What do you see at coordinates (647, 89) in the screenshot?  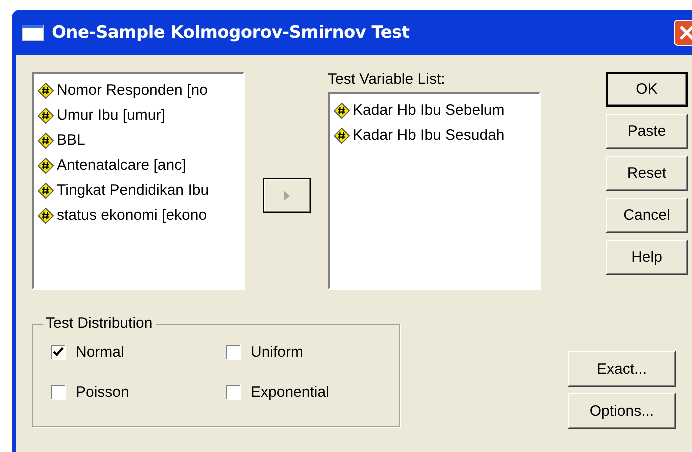 I see `dialog-button: OK` at bounding box center [647, 89].